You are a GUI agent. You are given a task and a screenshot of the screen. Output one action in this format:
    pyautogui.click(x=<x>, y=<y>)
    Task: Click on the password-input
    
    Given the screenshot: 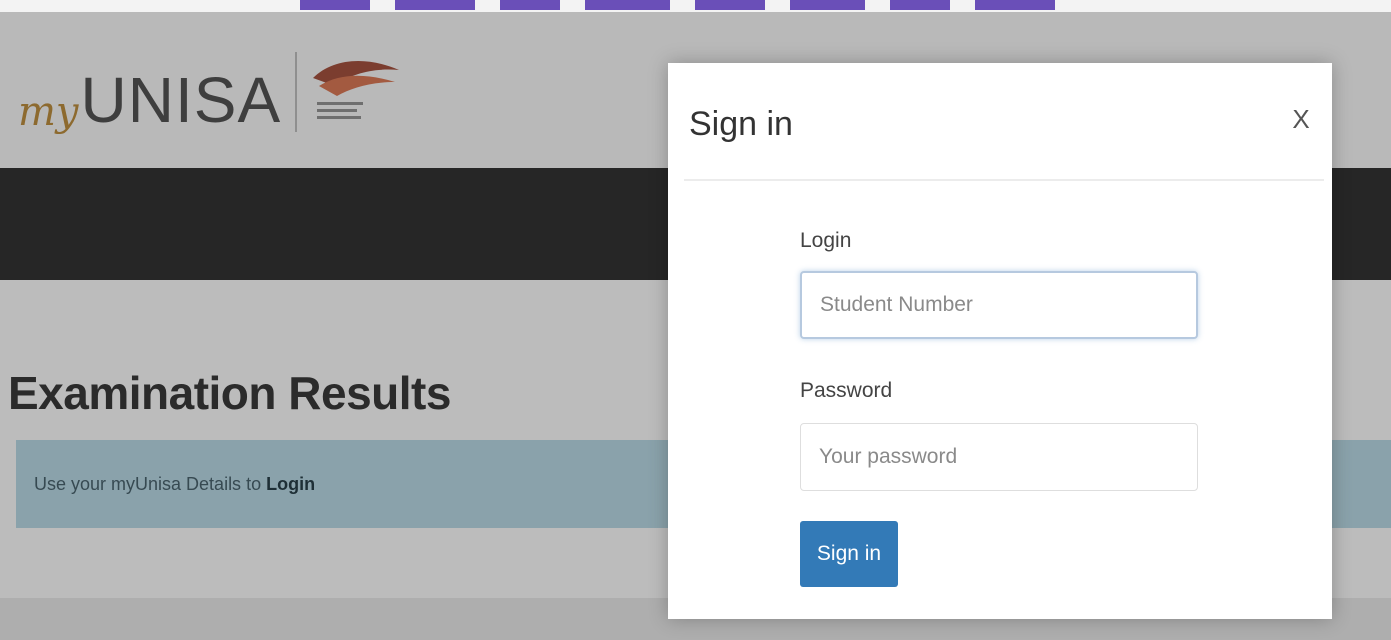 What is the action you would take?
    pyautogui.click(x=999, y=457)
    